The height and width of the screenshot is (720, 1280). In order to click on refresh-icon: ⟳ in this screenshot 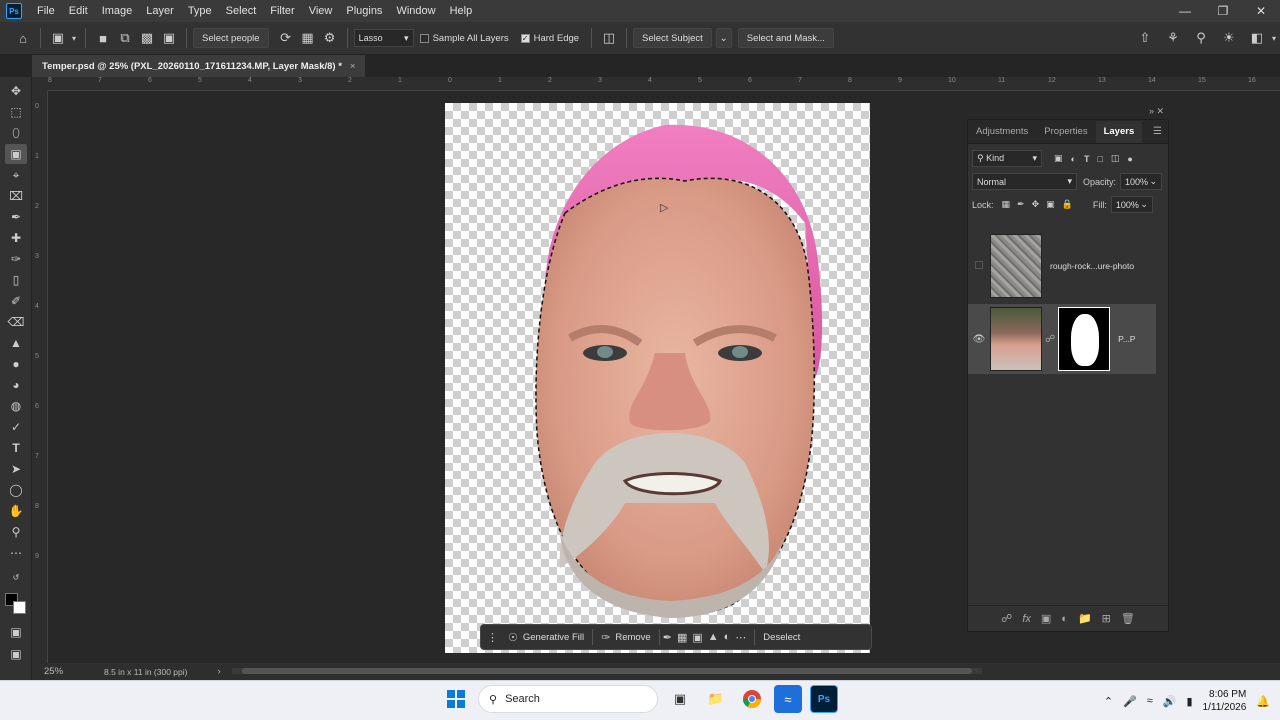, I will do `click(286, 38)`.